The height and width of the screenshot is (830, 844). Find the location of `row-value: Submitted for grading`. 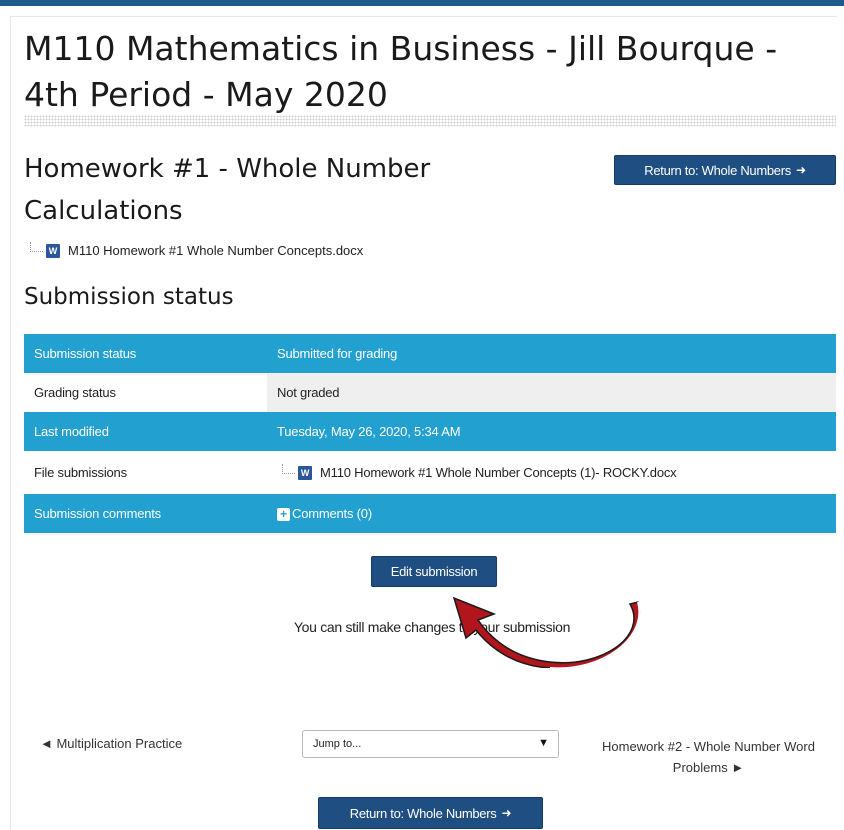

row-value: Submitted for grading is located at coordinates (551, 353).